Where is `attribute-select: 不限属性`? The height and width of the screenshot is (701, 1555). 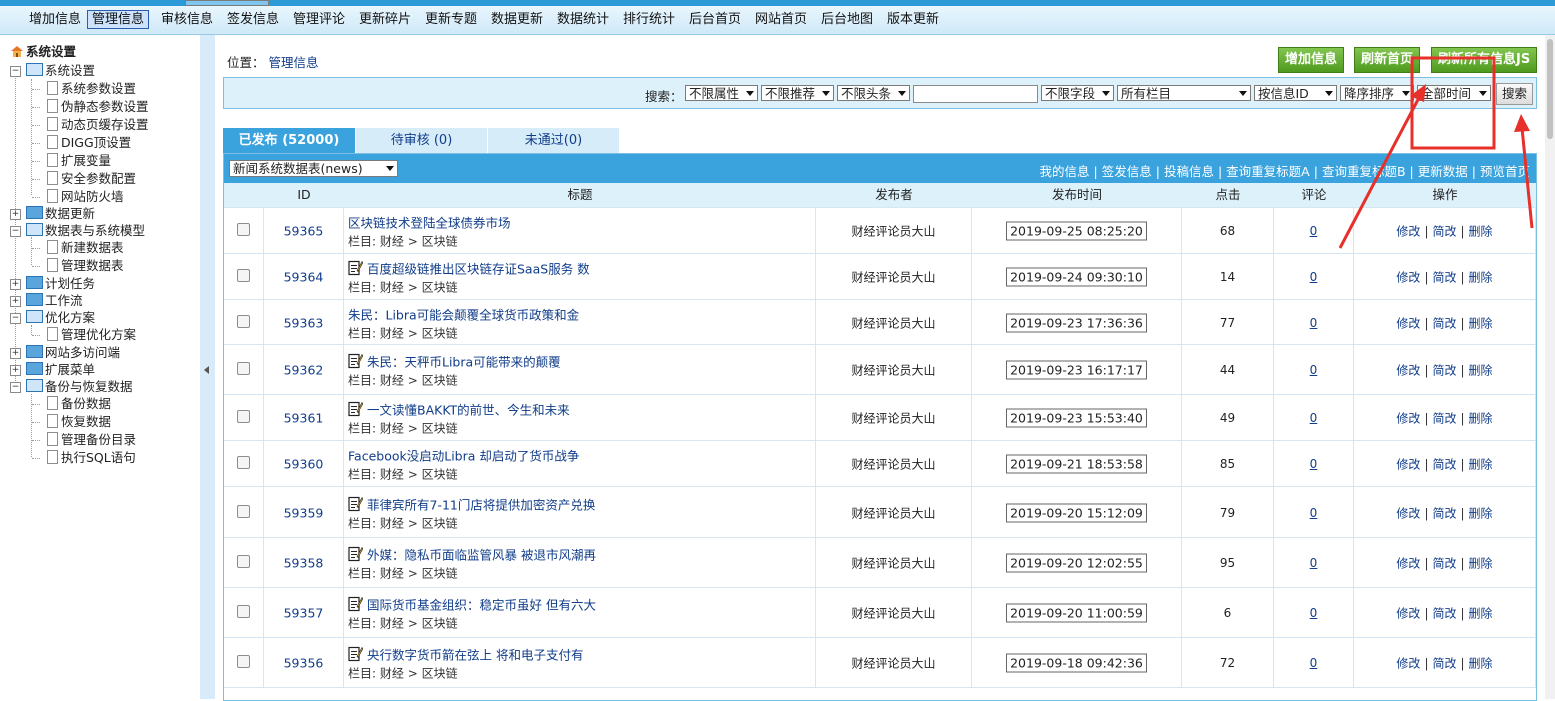
attribute-select: 不限属性 is located at coordinates (721, 93).